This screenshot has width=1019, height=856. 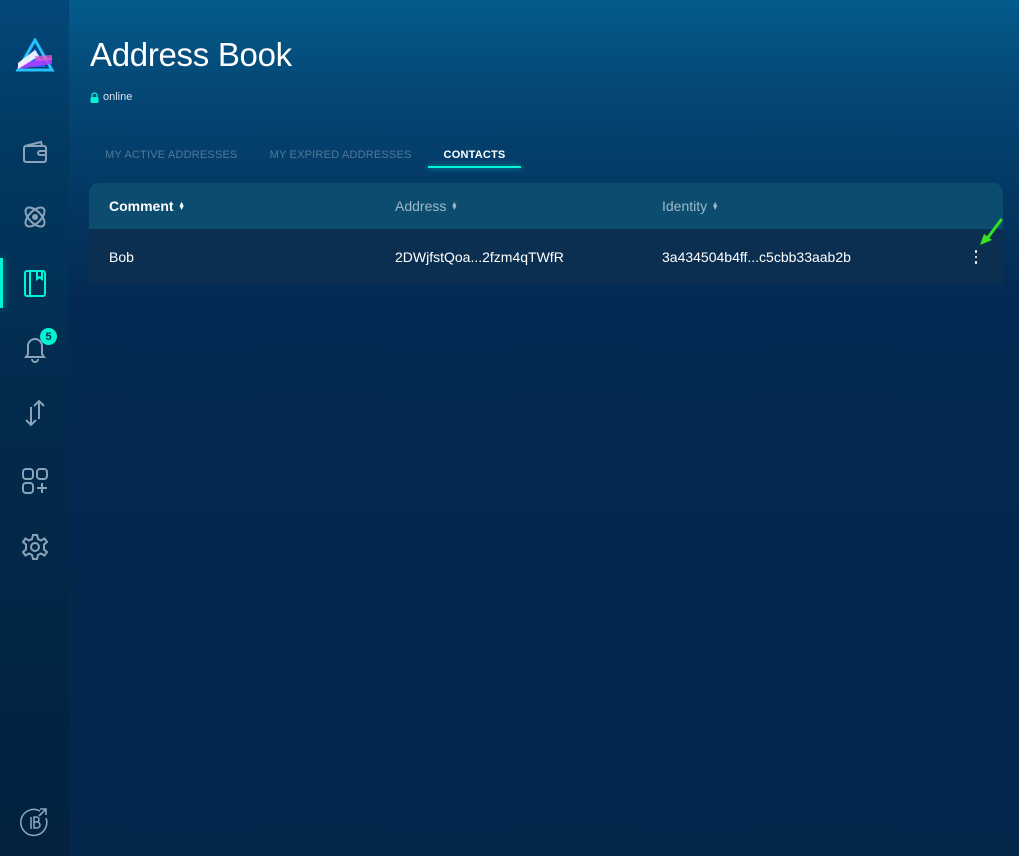 I want to click on lock-icon, so click(x=94, y=97).